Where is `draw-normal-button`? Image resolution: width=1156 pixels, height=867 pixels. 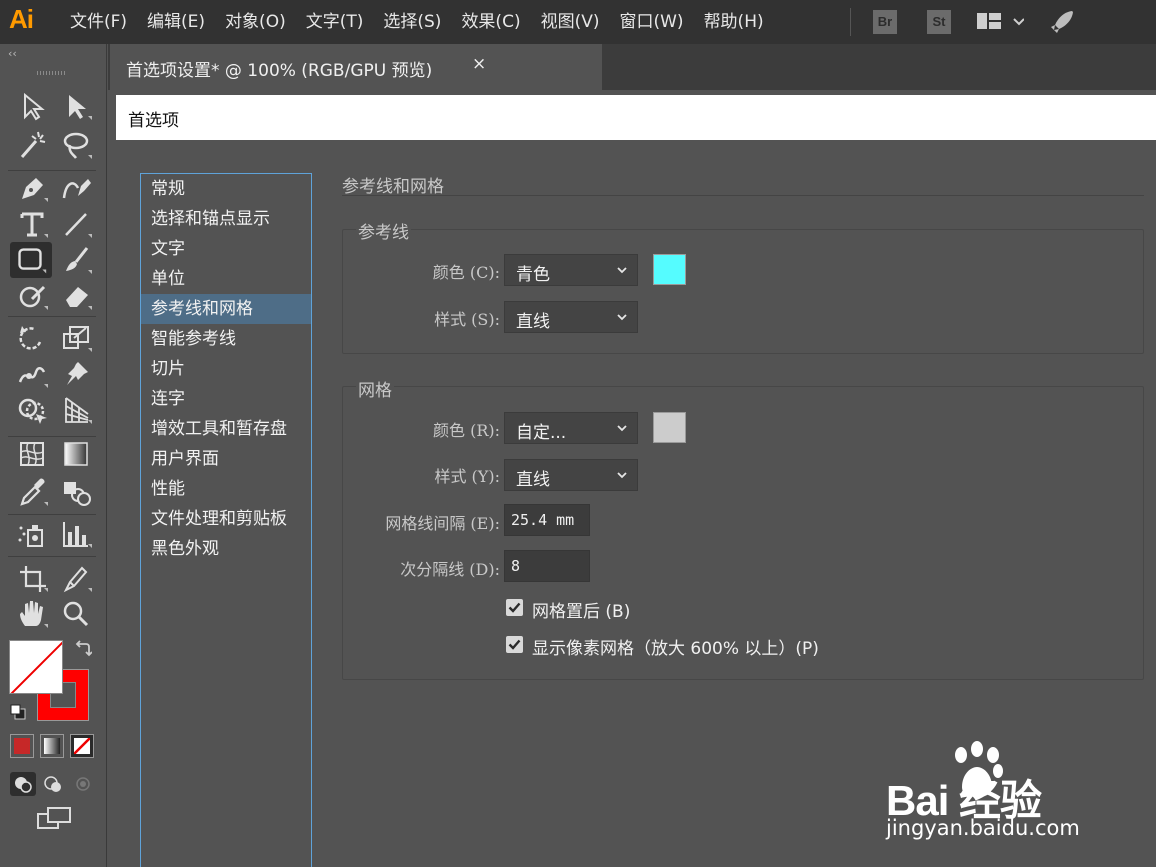 draw-normal-button is located at coordinates (23, 784).